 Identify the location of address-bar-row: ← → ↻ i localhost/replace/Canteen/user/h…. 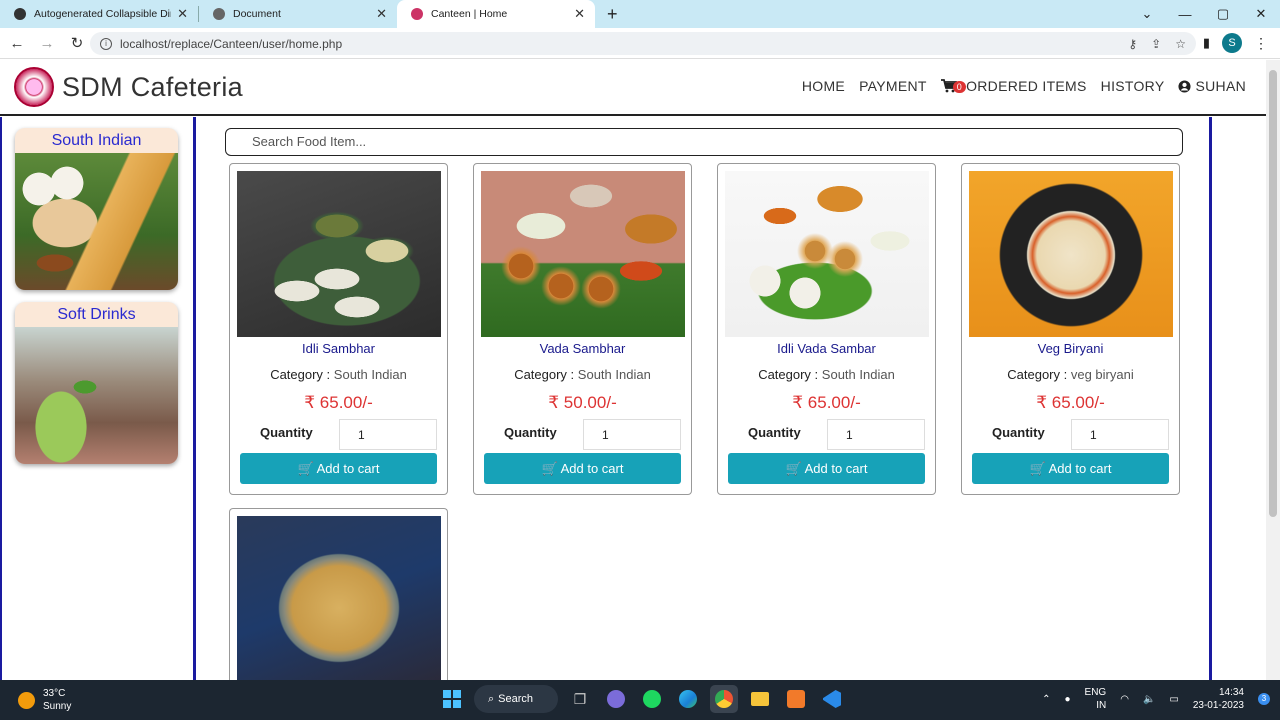
(640, 43).